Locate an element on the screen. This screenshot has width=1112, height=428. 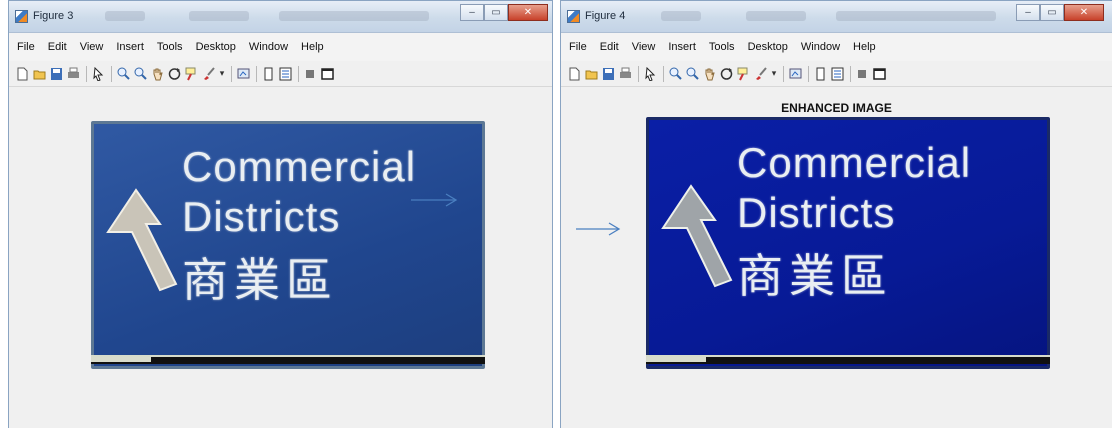
axes-title: ENHANCED IMAGE is located at coordinates (836, 108).